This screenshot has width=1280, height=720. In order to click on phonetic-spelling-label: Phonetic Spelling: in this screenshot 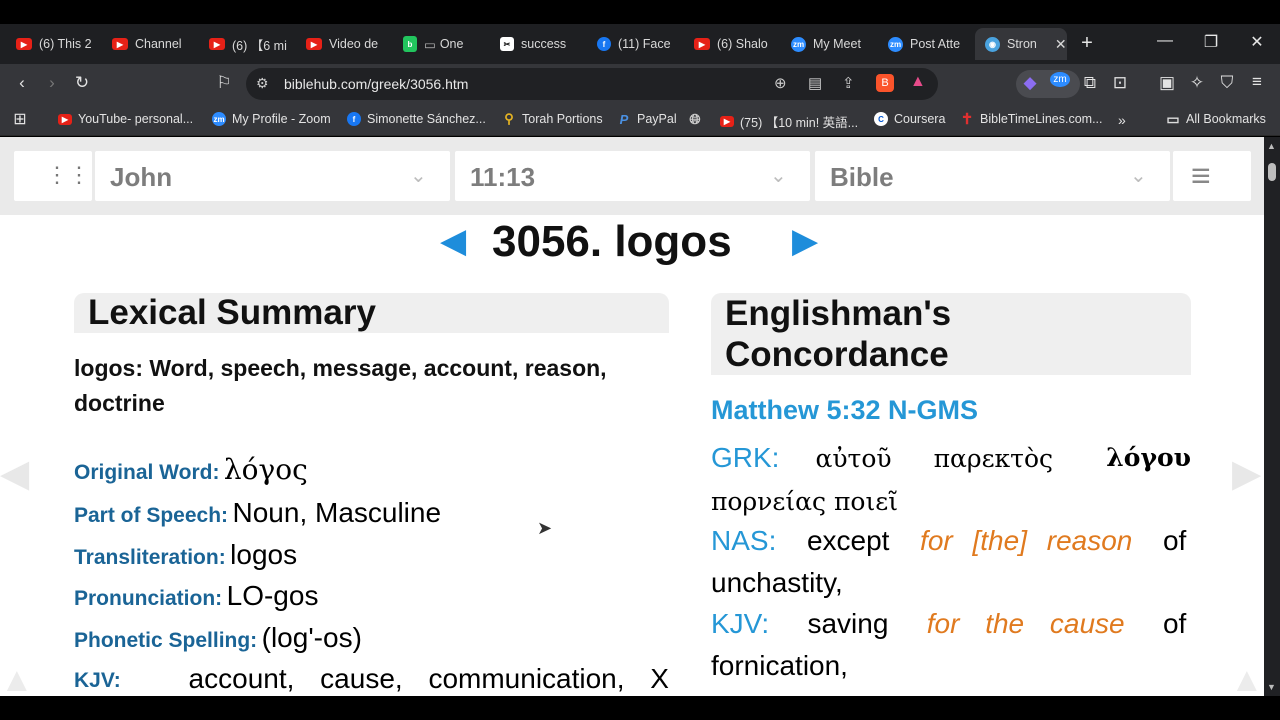, I will do `click(166, 640)`.